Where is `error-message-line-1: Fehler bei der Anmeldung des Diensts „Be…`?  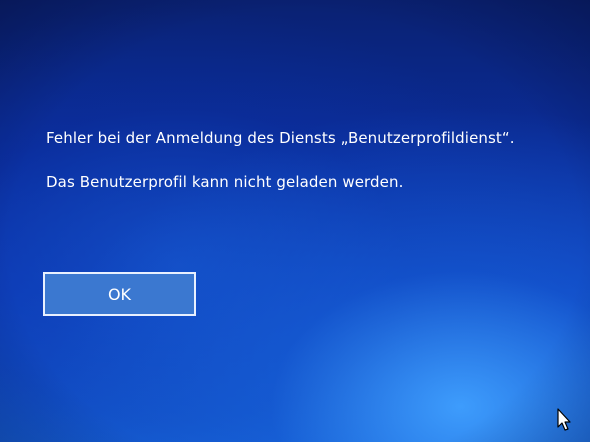 error-message-line-1: Fehler bei der Anmeldung des Diensts „Be… is located at coordinates (280, 138).